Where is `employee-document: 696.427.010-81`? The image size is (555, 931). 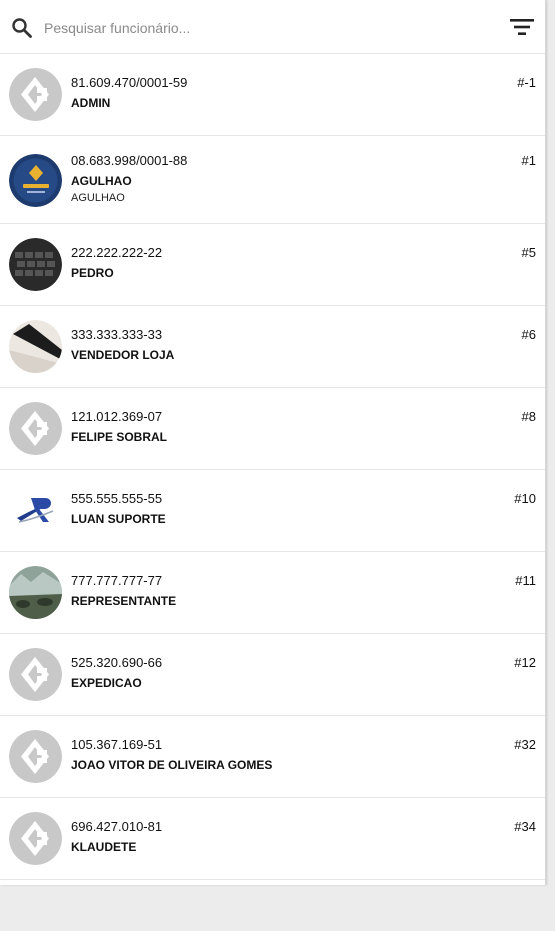 employee-document: 696.427.010-81 is located at coordinates (117, 826).